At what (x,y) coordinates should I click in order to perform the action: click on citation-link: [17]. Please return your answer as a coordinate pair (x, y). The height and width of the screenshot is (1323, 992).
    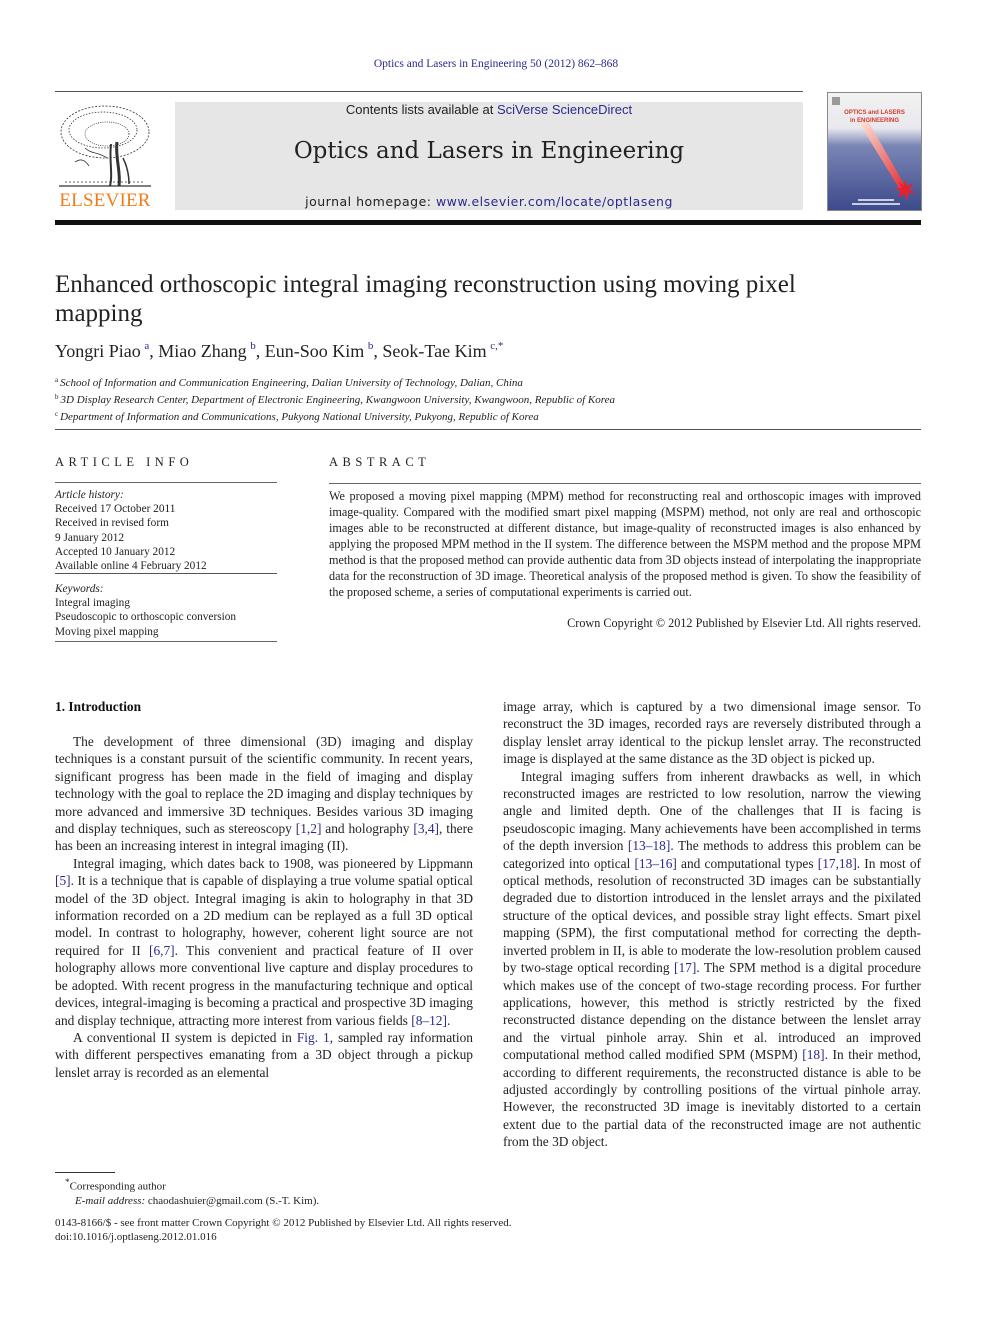
    Looking at the image, I should click on (685, 967).